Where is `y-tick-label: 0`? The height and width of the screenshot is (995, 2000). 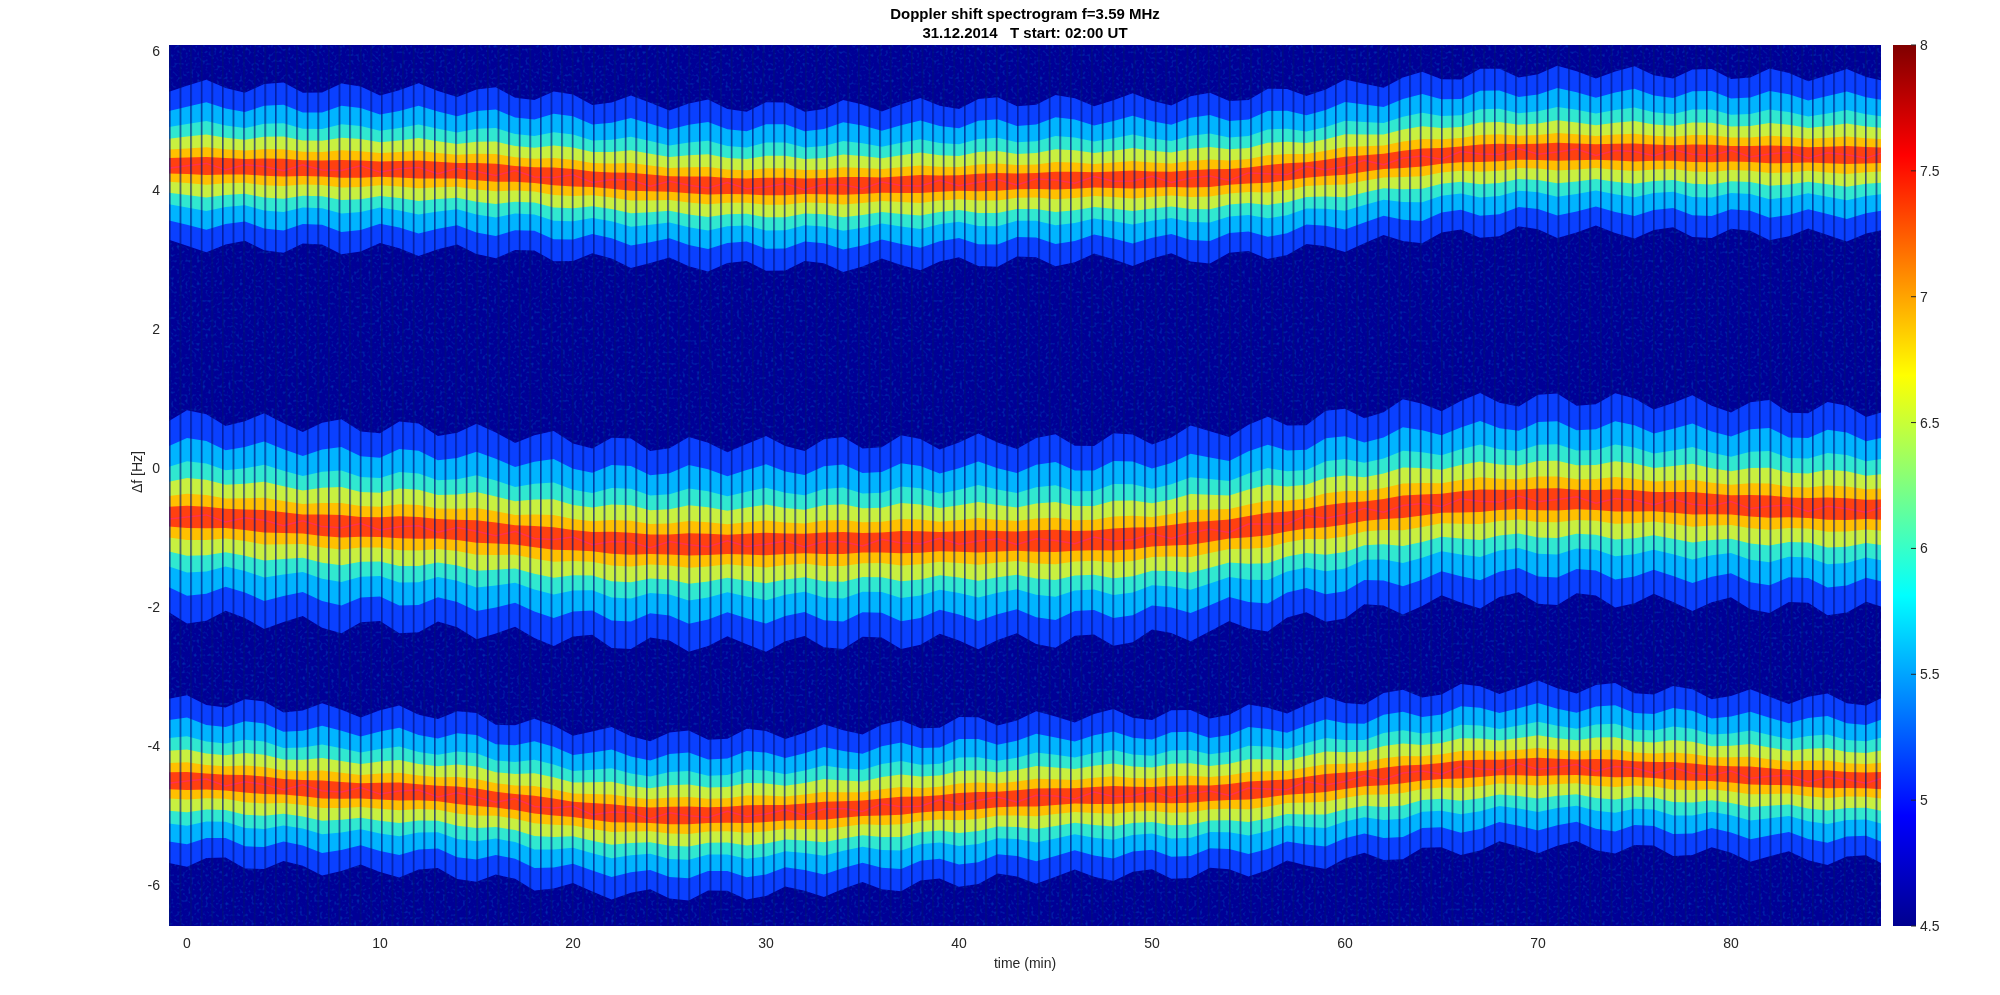
y-tick-label: 0 is located at coordinates (156, 468).